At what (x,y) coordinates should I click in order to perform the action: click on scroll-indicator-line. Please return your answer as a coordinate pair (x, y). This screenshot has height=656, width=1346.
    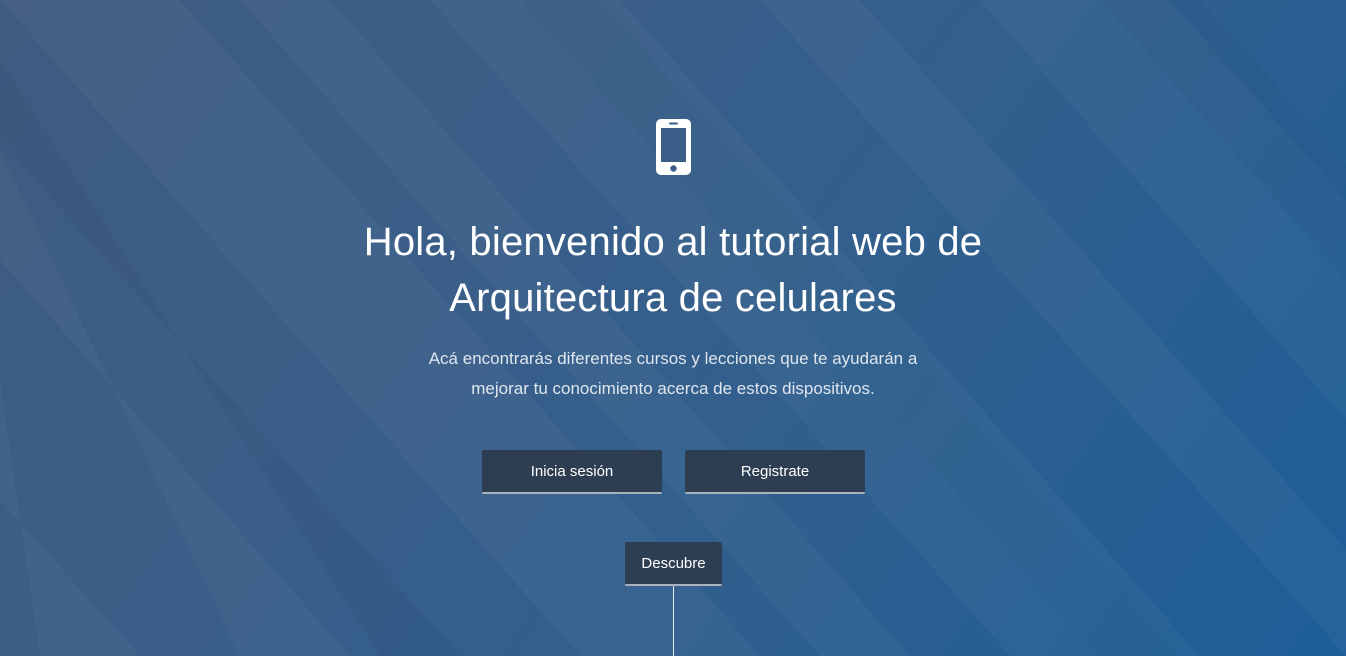
    Looking at the image, I should click on (673, 621).